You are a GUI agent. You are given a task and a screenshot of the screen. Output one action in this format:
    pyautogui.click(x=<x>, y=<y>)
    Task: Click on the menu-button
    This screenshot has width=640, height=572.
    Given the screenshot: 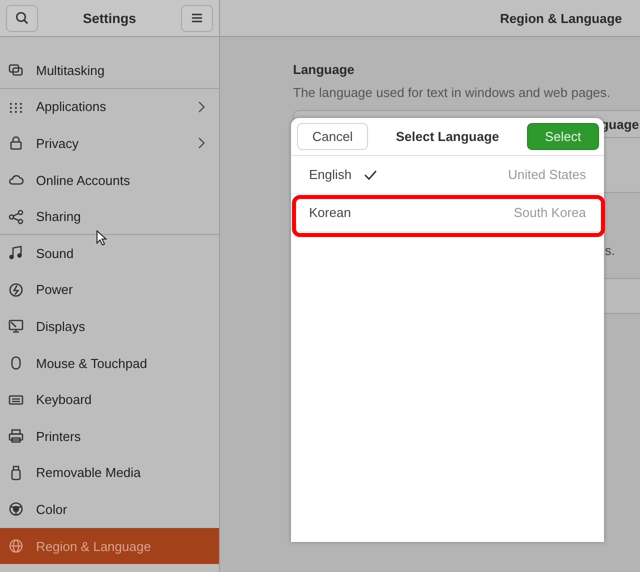 What is the action you would take?
    pyautogui.click(x=196, y=18)
    